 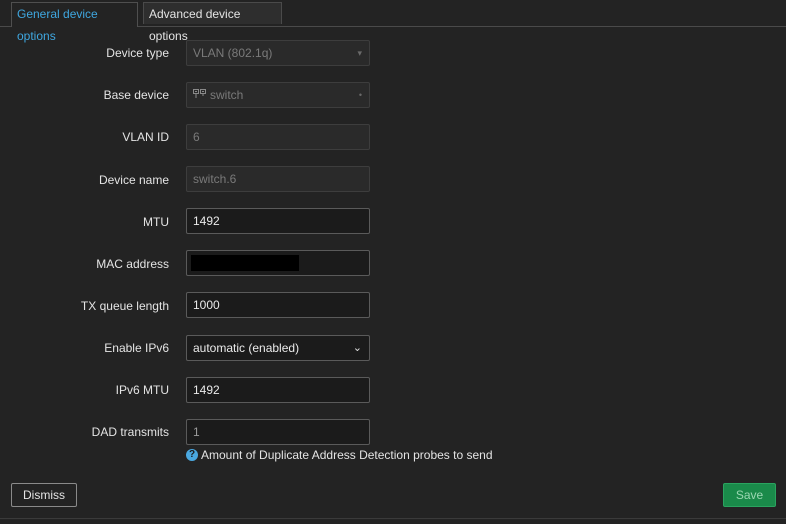 I want to click on device-type-value: VLAN (802.1q), so click(x=278, y=53).